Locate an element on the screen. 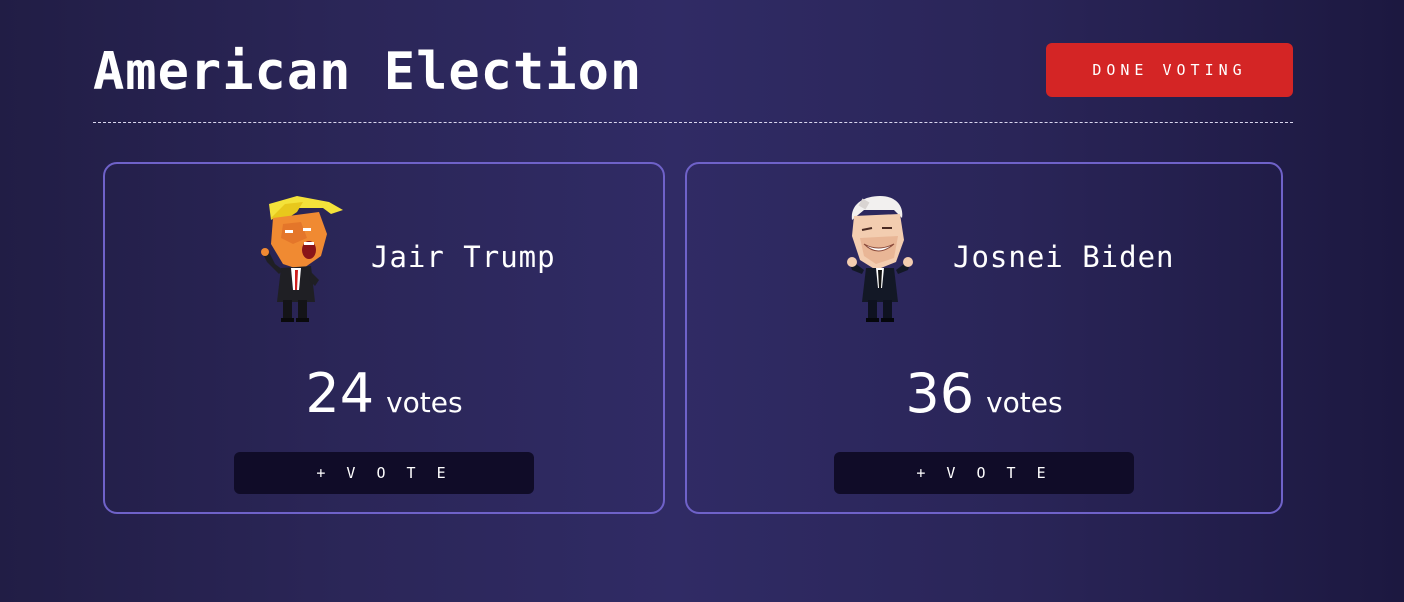 The height and width of the screenshot is (602, 1404). candidate-name: Jair Trump is located at coordinates (463, 257).